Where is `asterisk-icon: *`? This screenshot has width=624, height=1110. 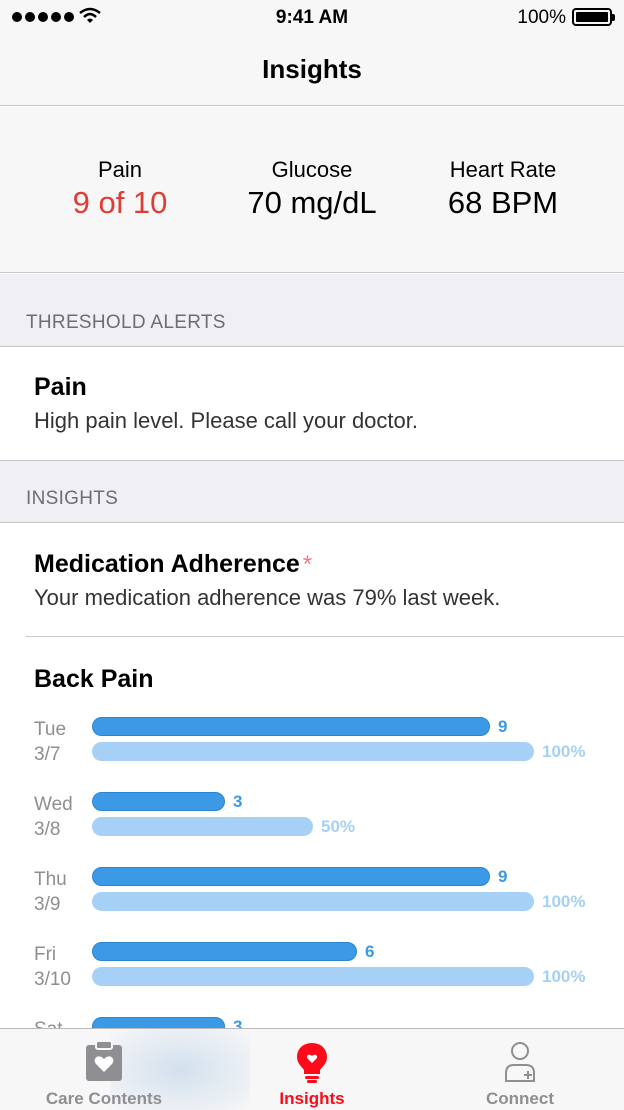 asterisk-icon: * is located at coordinates (307, 564).